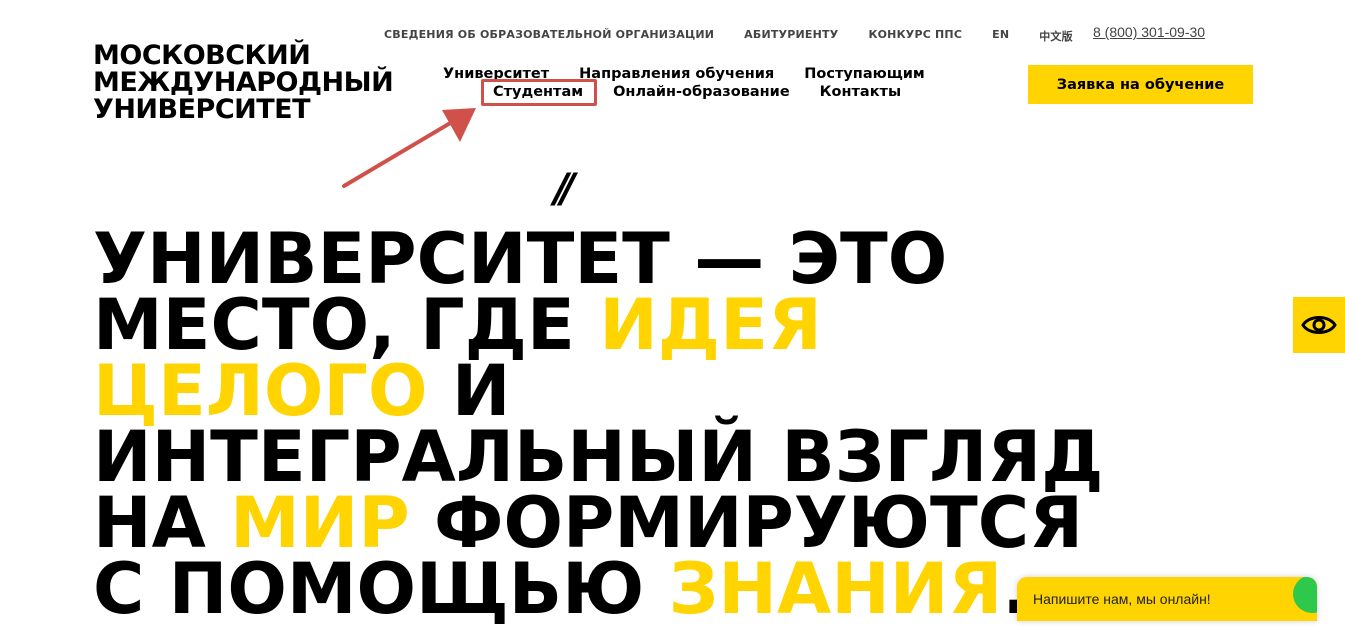  What do you see at coordinates (710, 325) in the screenshot?
I see `headline-highlight: ИДЕЯ` at bounding box center [710, 325].